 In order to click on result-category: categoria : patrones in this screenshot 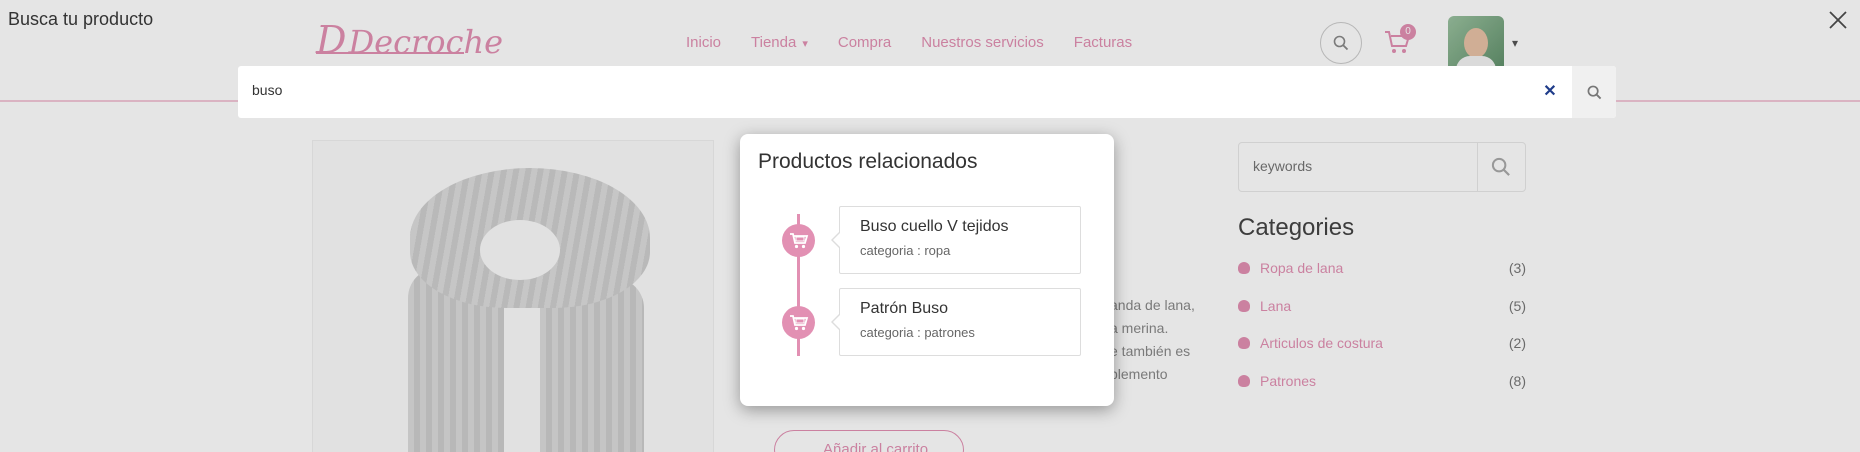, I will do `click(917, 332)`.